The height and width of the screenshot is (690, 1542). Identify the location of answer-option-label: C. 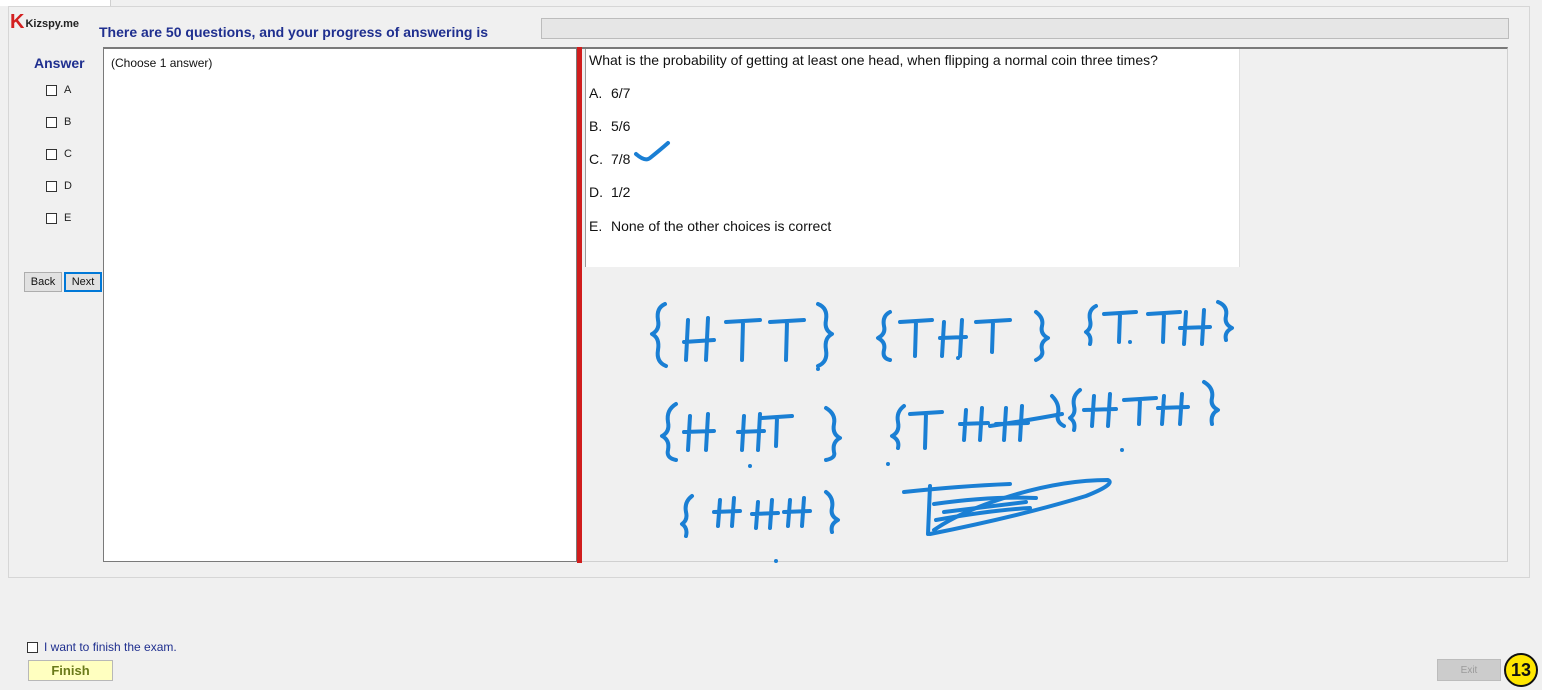
(68, 154).